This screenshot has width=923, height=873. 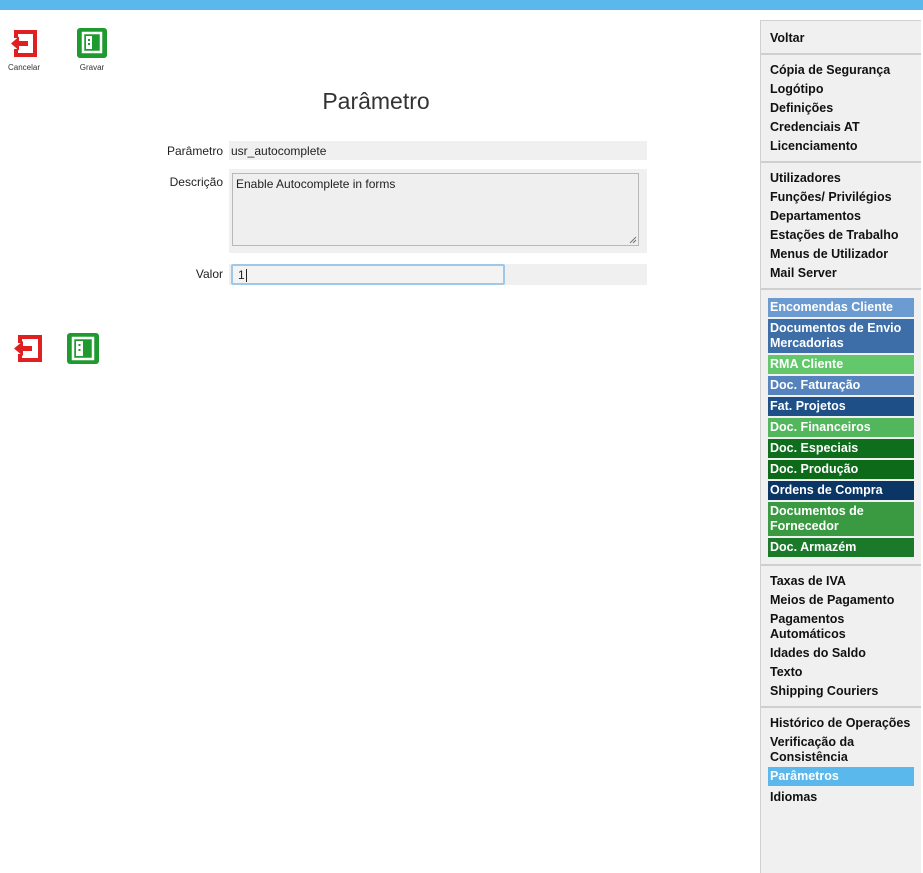 What do you see at coordinates (841, 581) in the screenshot?
I see `sidebar-item-taxas-iva: Taxas de IVA` at bounding box center [841, 581].